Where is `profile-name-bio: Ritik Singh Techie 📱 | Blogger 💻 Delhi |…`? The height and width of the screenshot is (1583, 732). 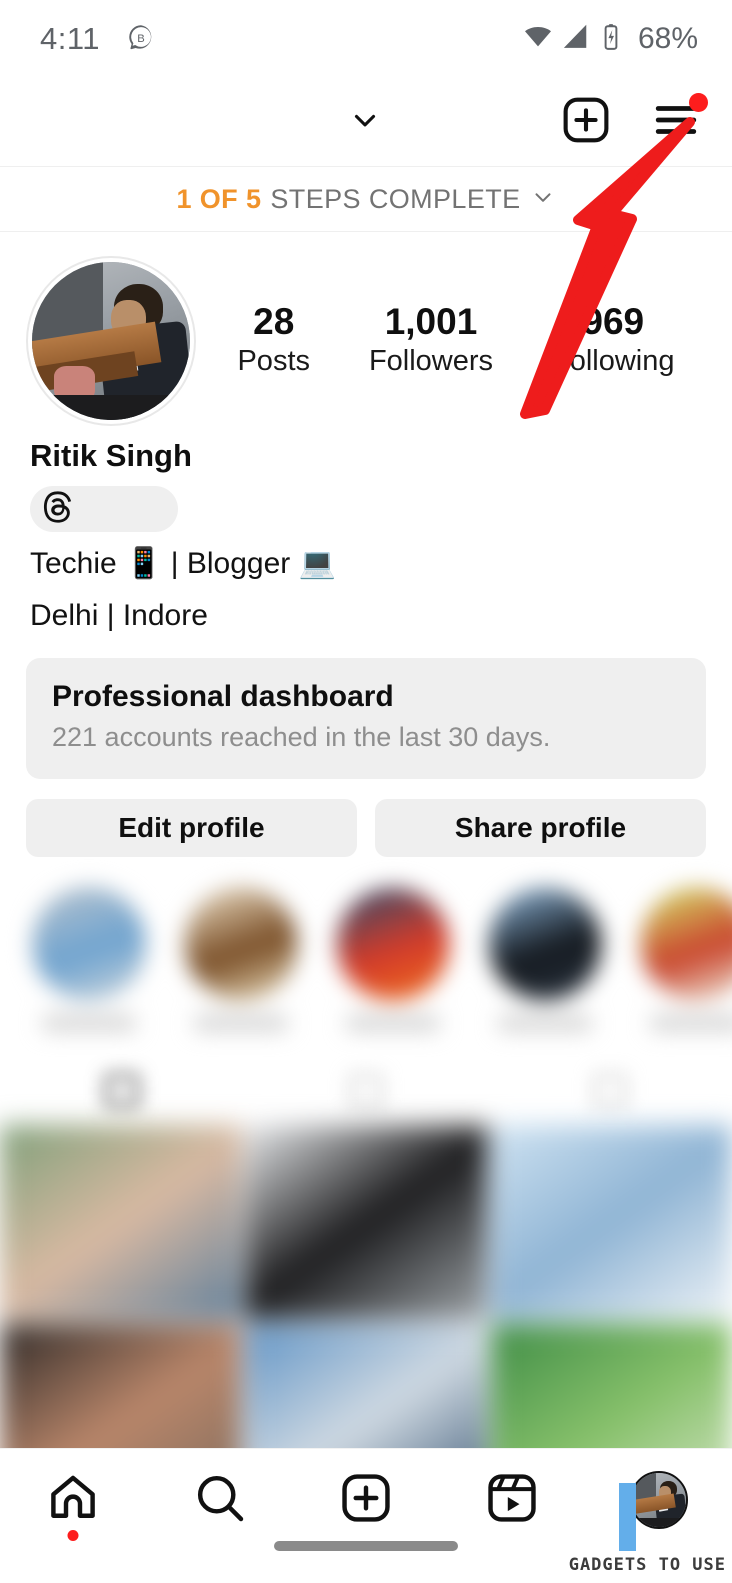
profile-name-bio: Ritik Singh Techie 📱 | Blogger 💻 Delhi |… is located at coordinates (366, 530).